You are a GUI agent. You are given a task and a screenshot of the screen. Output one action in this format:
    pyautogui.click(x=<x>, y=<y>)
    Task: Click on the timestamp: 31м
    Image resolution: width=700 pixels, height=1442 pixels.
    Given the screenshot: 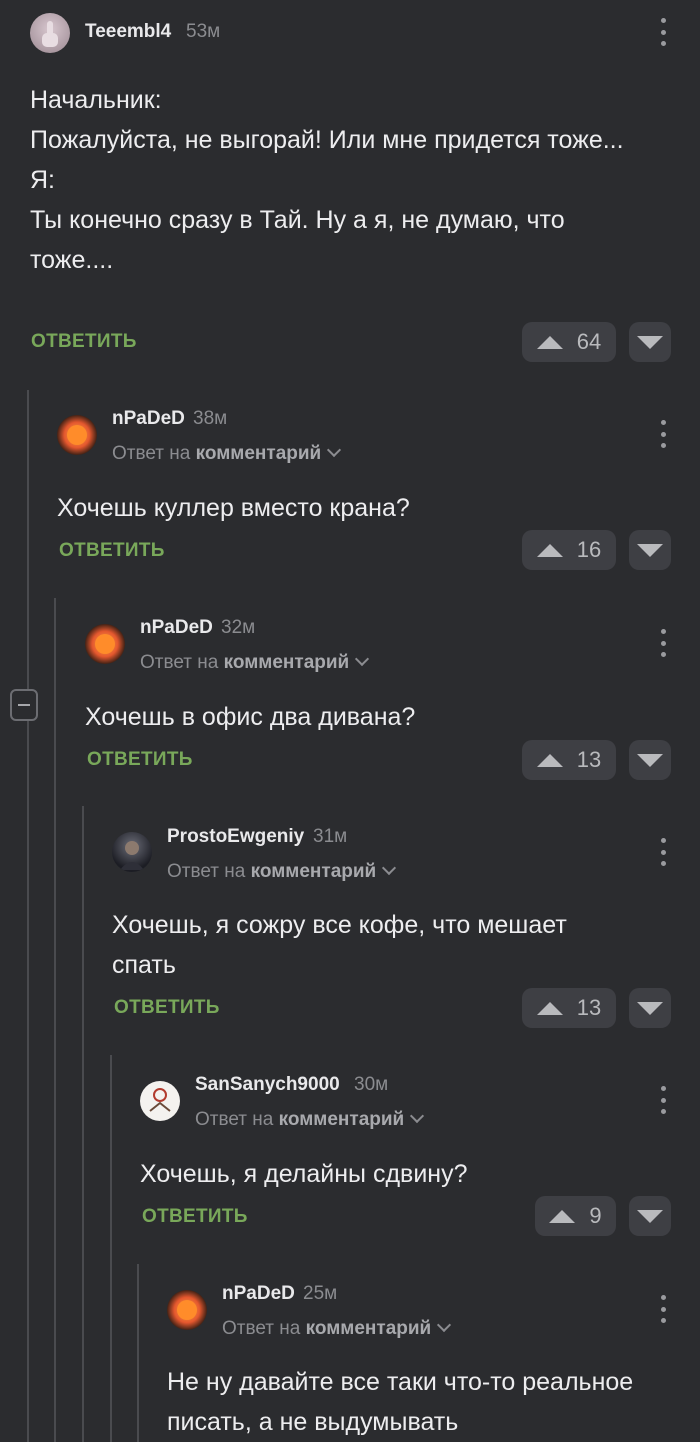 What is the action you would take?
    pyautogui.click(x=330, y=836)
    